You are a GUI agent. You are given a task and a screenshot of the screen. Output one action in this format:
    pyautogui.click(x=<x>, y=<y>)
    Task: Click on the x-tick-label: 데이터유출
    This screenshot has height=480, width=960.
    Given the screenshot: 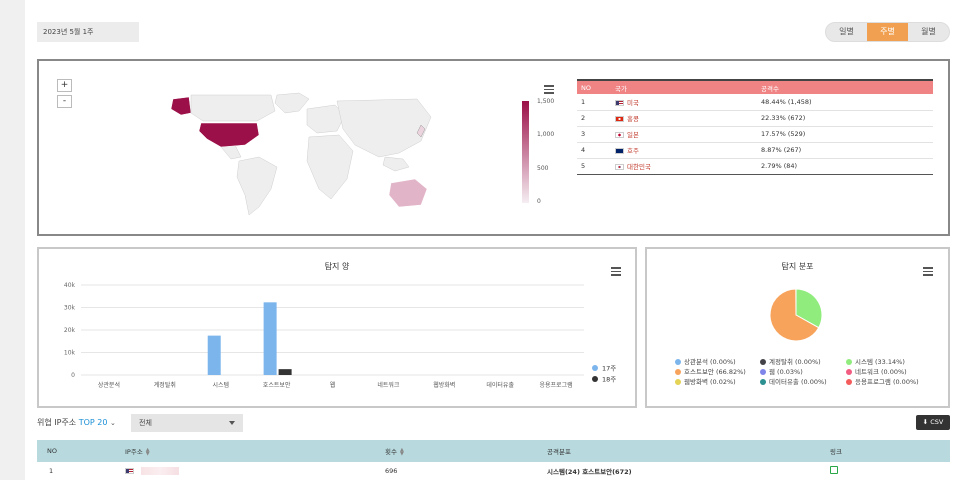 What is the action you would take?
    pyautogui.click(x=500, y=385)
    